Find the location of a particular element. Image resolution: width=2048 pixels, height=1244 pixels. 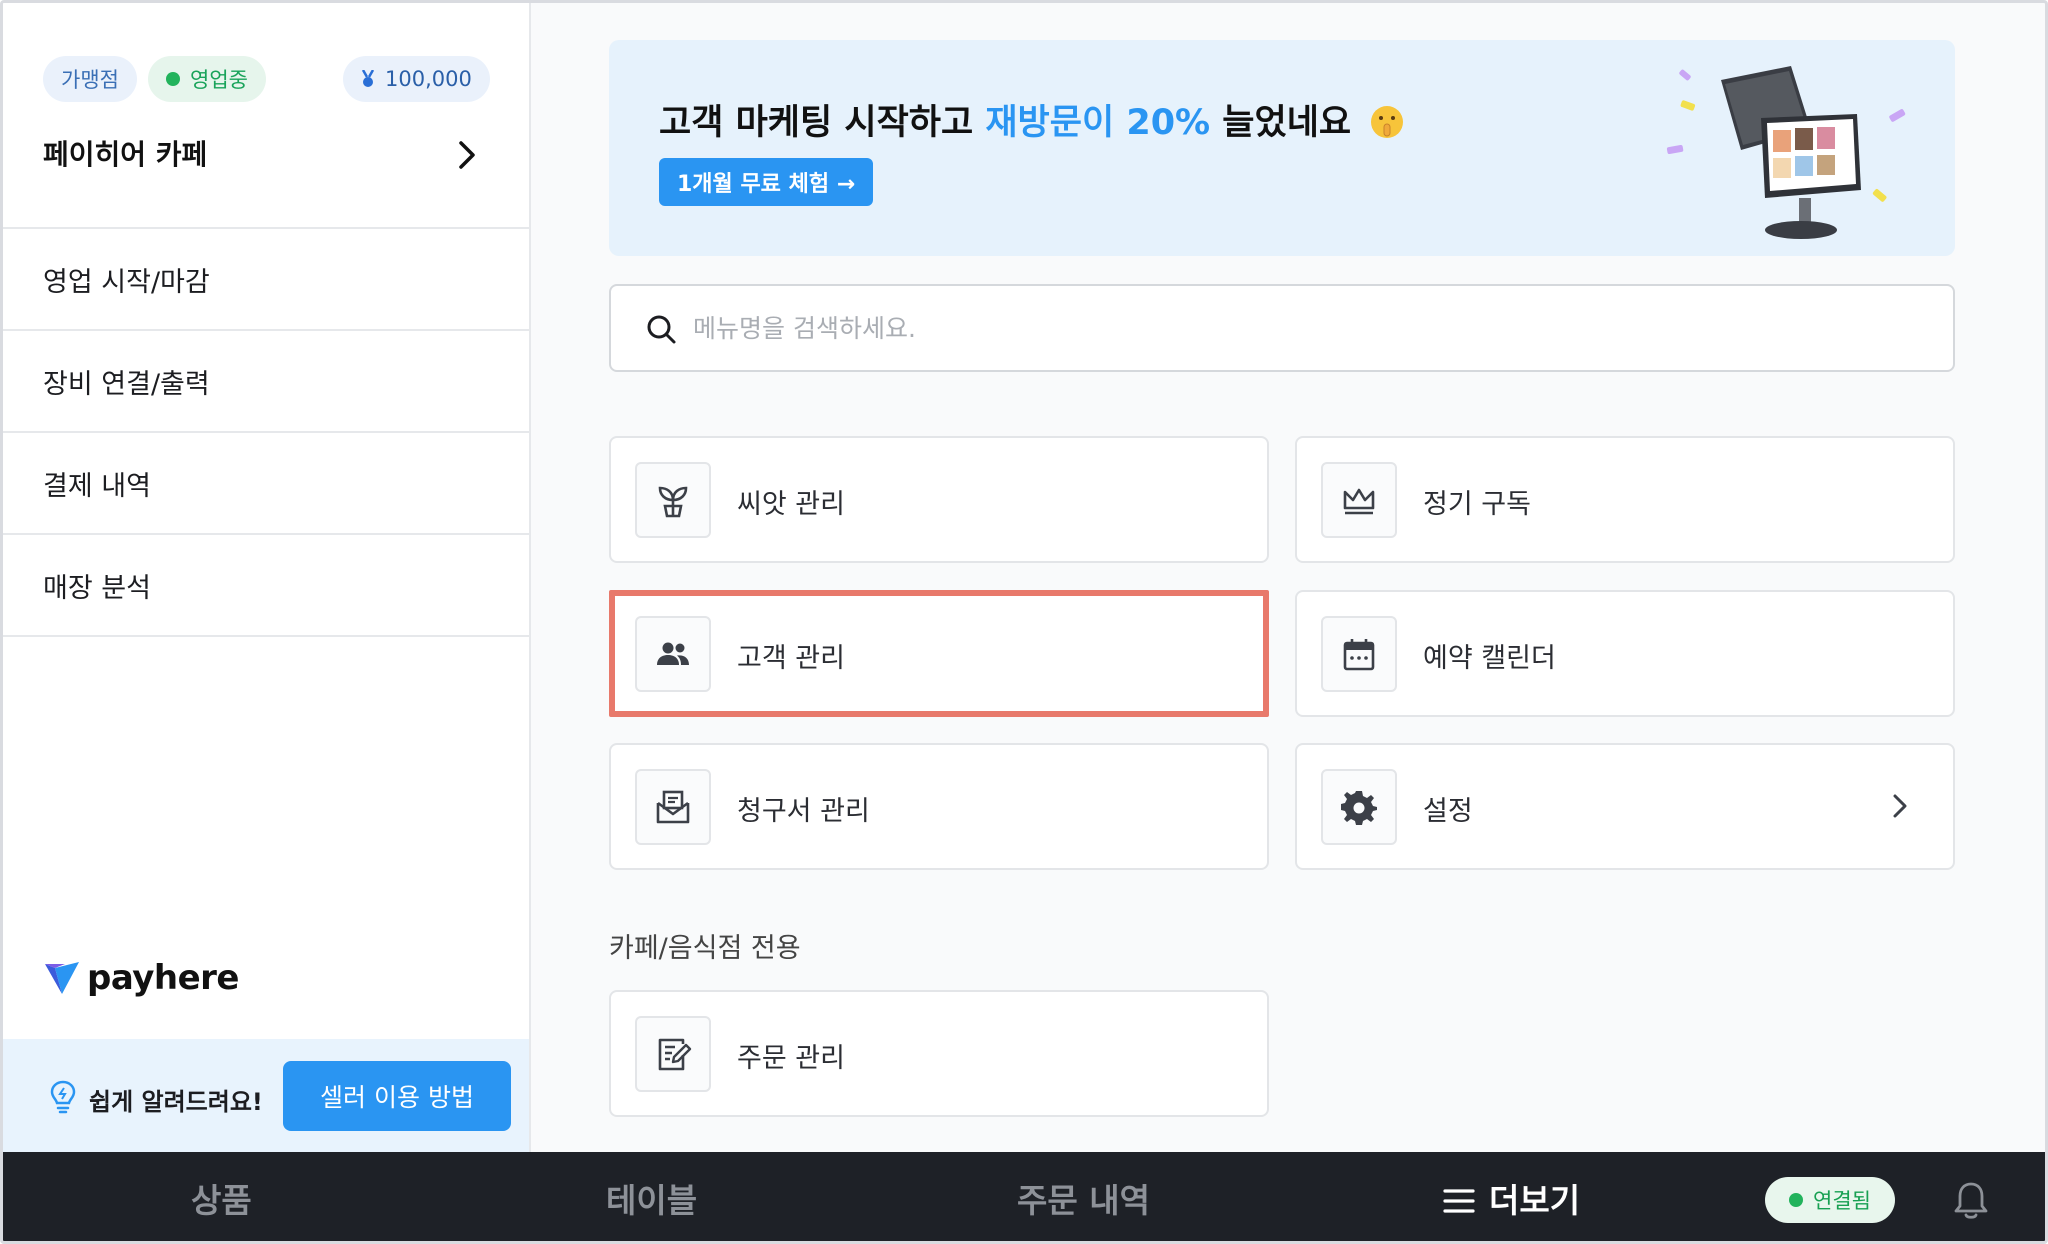

menu-card-label: 씨앗 관리 is located at coordinates (791, 504).